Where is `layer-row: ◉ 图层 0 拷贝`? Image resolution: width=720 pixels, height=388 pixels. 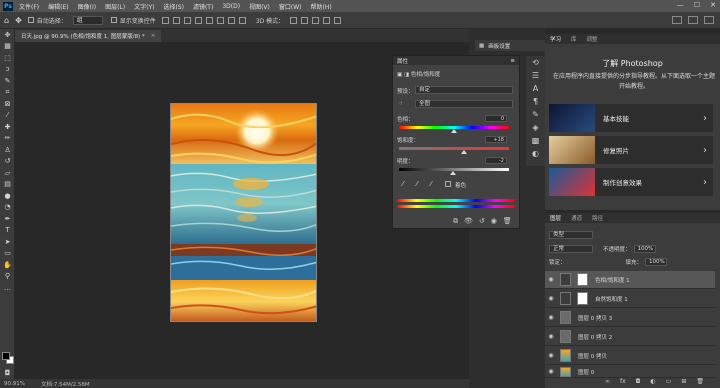 layer-row: ◉ 图层 0 拷贝 is located at coordinates (630, 356).